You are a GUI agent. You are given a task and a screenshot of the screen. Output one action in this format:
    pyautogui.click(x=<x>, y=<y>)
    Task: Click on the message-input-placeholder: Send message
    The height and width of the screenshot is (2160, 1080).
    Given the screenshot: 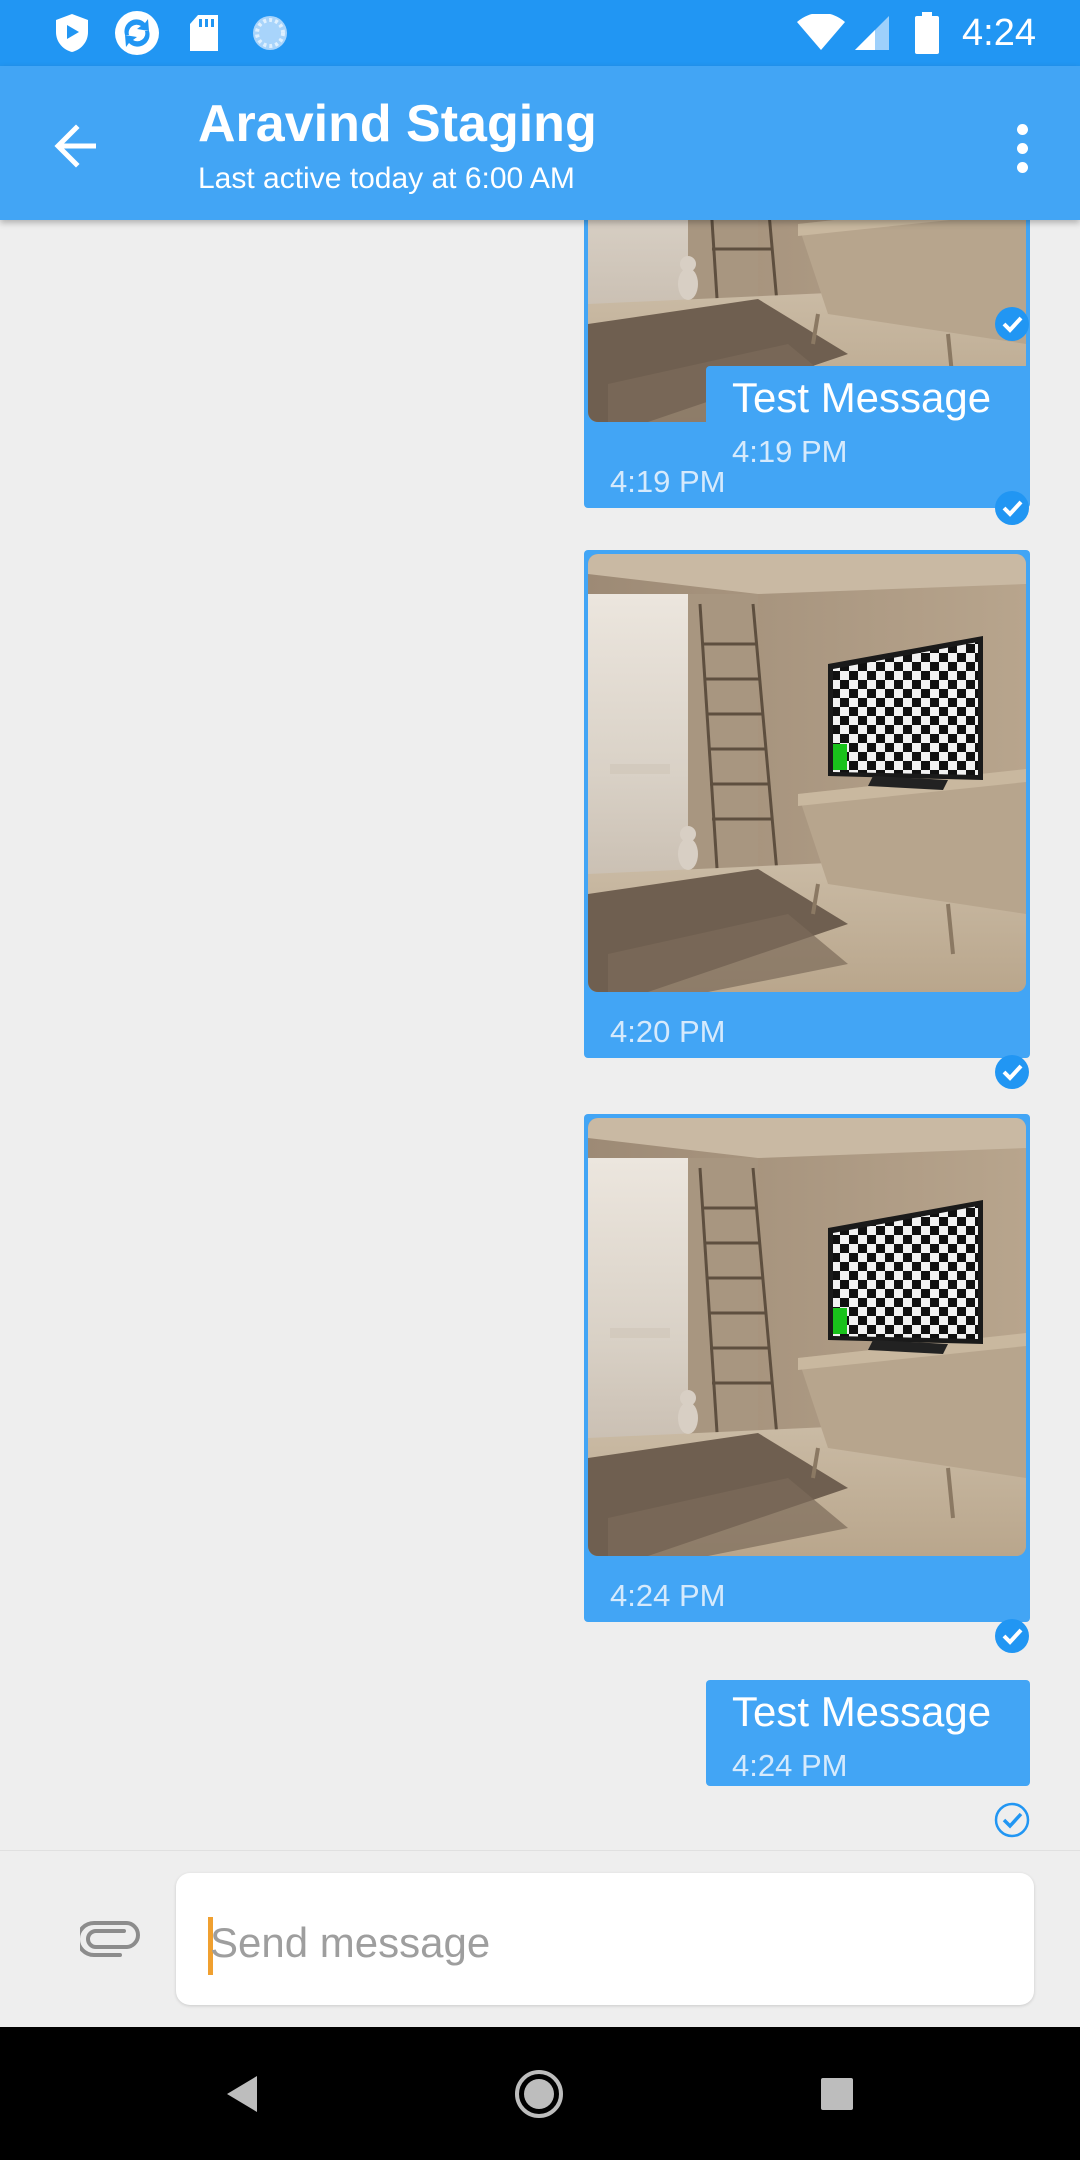 What is the action you would take?
    pyautogui.click(x=350, y=1942)
    